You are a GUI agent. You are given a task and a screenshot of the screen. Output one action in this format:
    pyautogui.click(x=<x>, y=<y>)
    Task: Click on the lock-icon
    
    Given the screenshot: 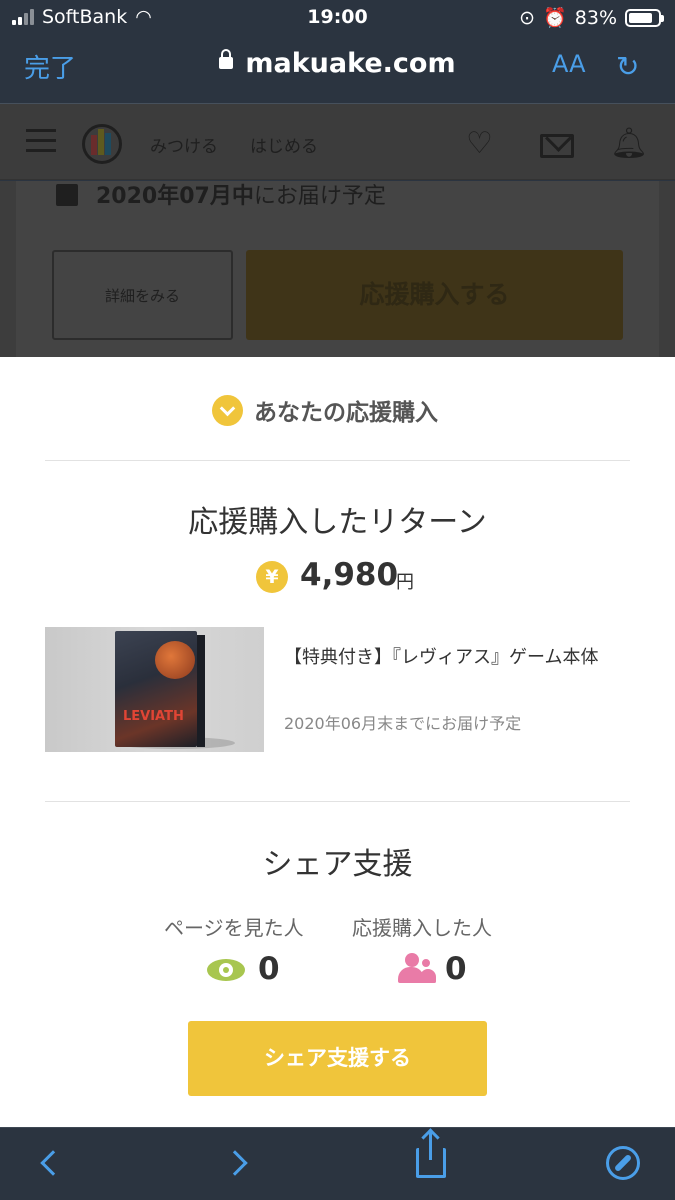 What is the action you would take?
    pyautogui.click(x=226, y=58)
    